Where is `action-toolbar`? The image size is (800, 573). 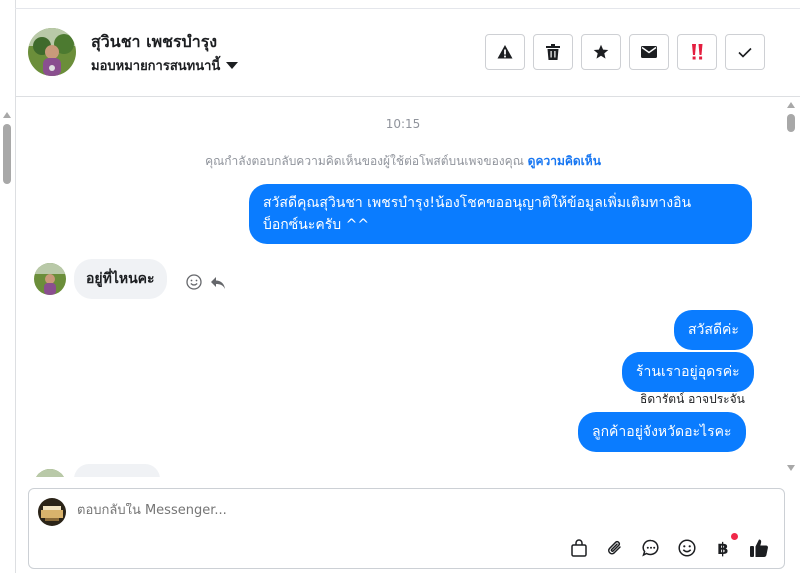
action-toolbar is located at coordinates (625, 52).